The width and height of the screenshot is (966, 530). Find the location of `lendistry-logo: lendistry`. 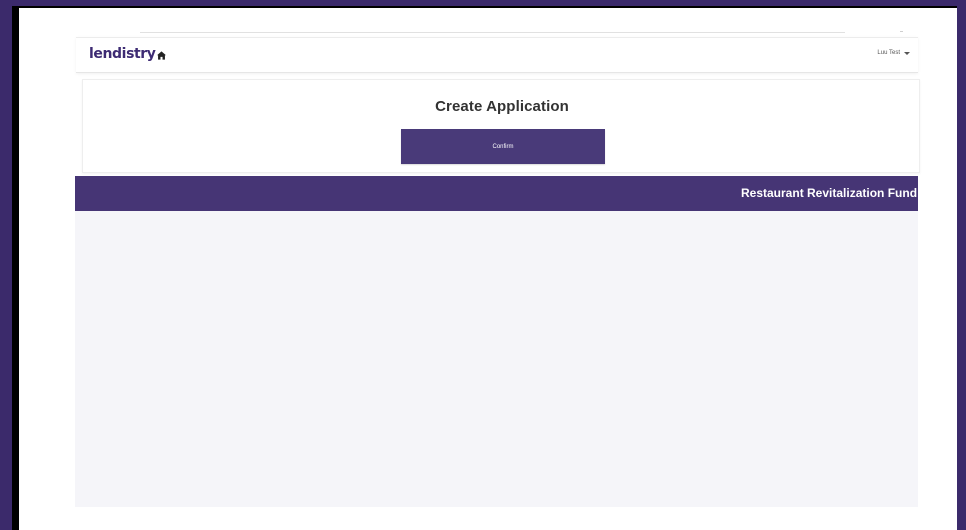

lendistry-logo: lendistry is located at coordinates (122, 54).